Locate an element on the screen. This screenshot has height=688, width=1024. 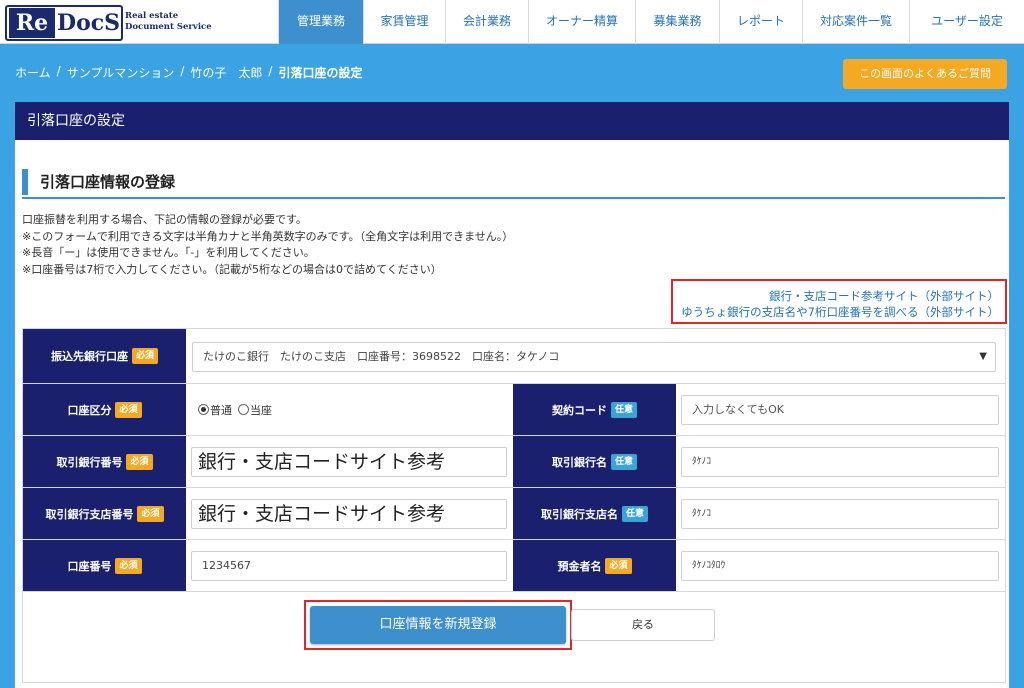
account-number-label: 口座番号 必須 is located at coordinates (104, 565).